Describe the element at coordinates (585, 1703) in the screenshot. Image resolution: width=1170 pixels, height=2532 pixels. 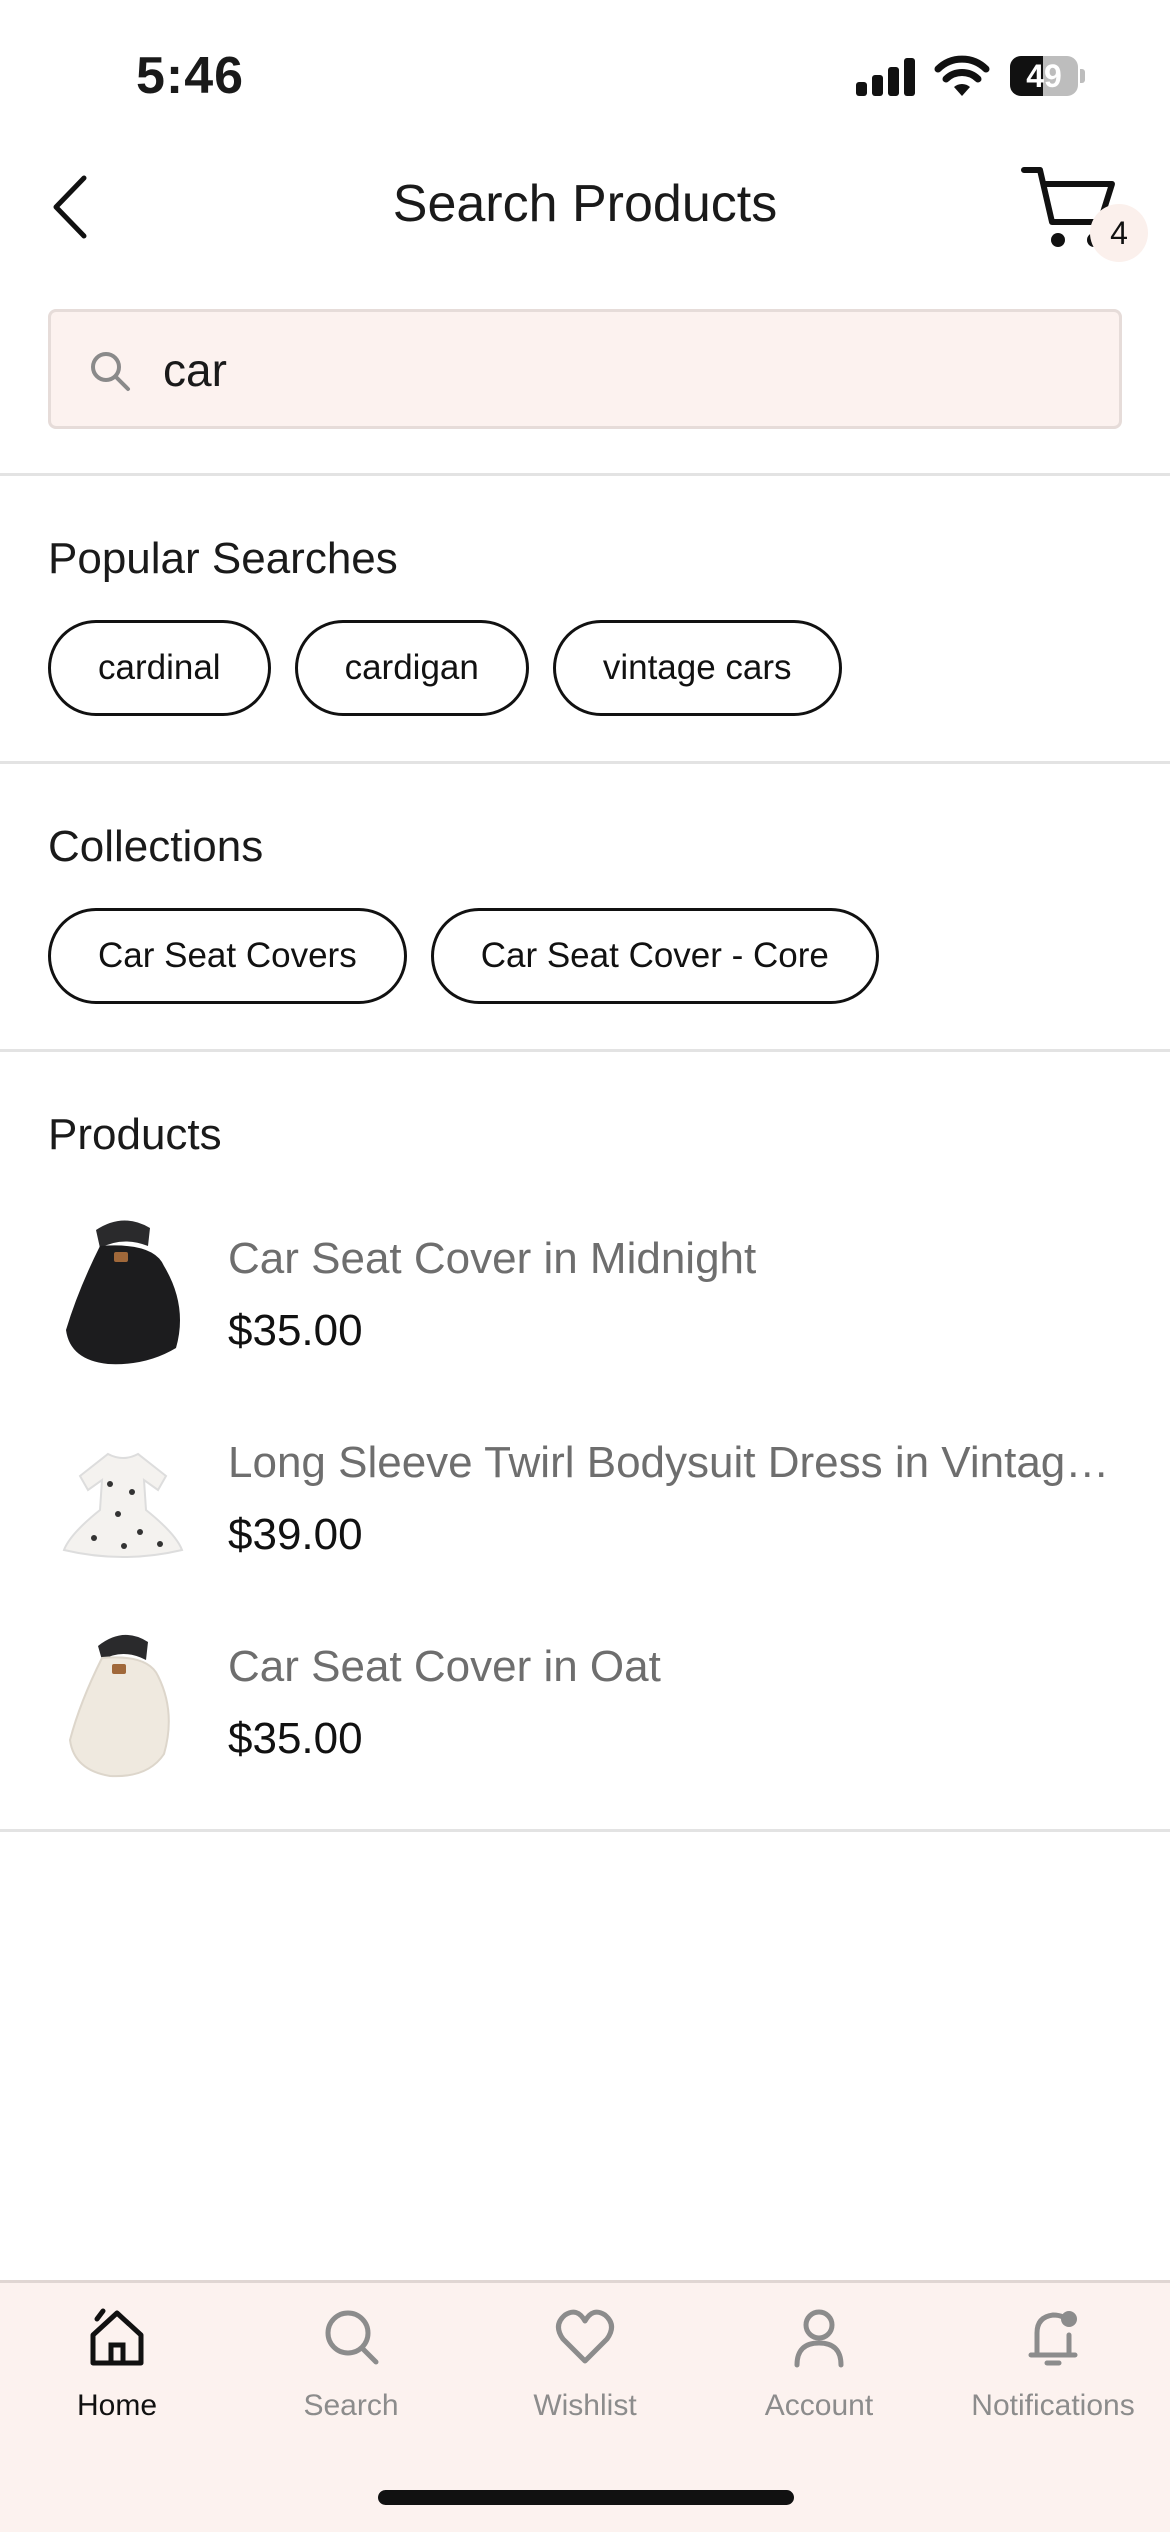
I see `product-item: Car Seat Cover in Oat $35.00` at that location.